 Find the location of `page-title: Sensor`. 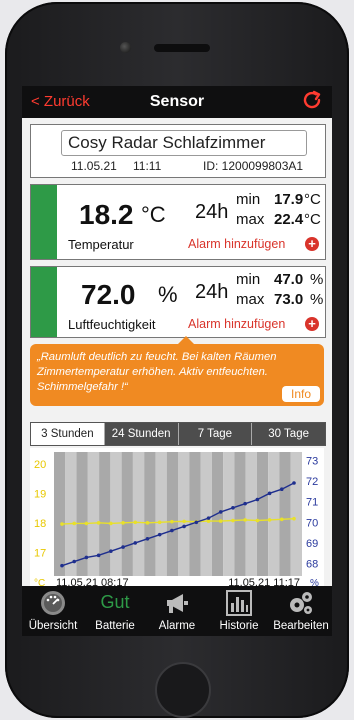

page-title: Sensor is located at coordinates (177, 101).